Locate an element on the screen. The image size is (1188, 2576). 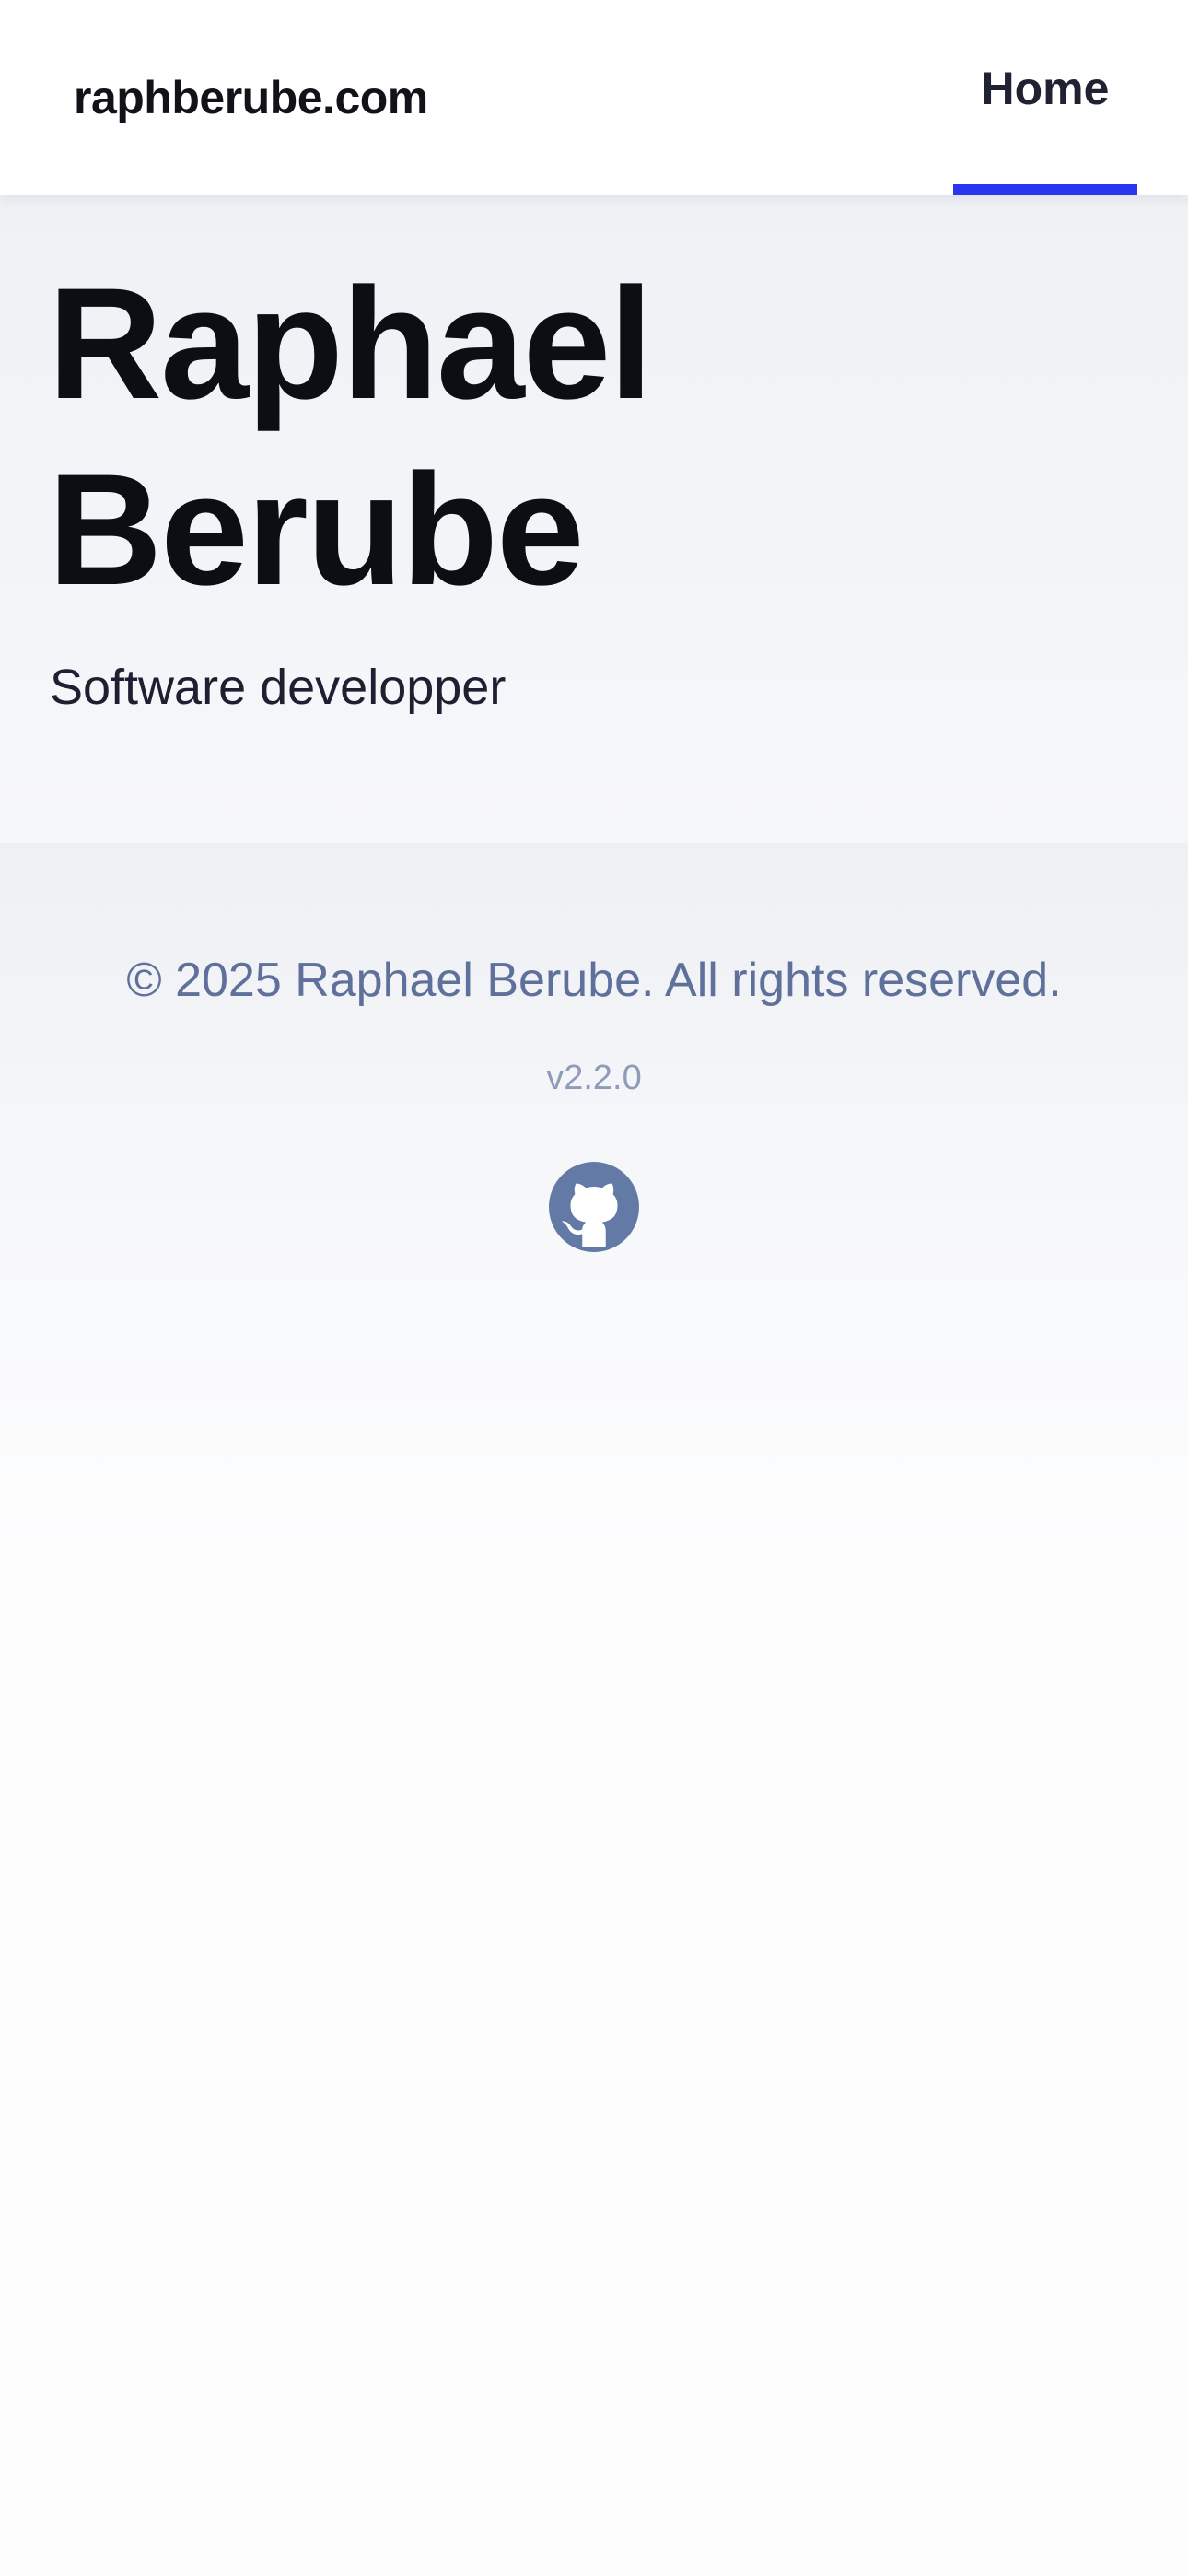
active-nav-indicator is located at coordinates (1045, 189).